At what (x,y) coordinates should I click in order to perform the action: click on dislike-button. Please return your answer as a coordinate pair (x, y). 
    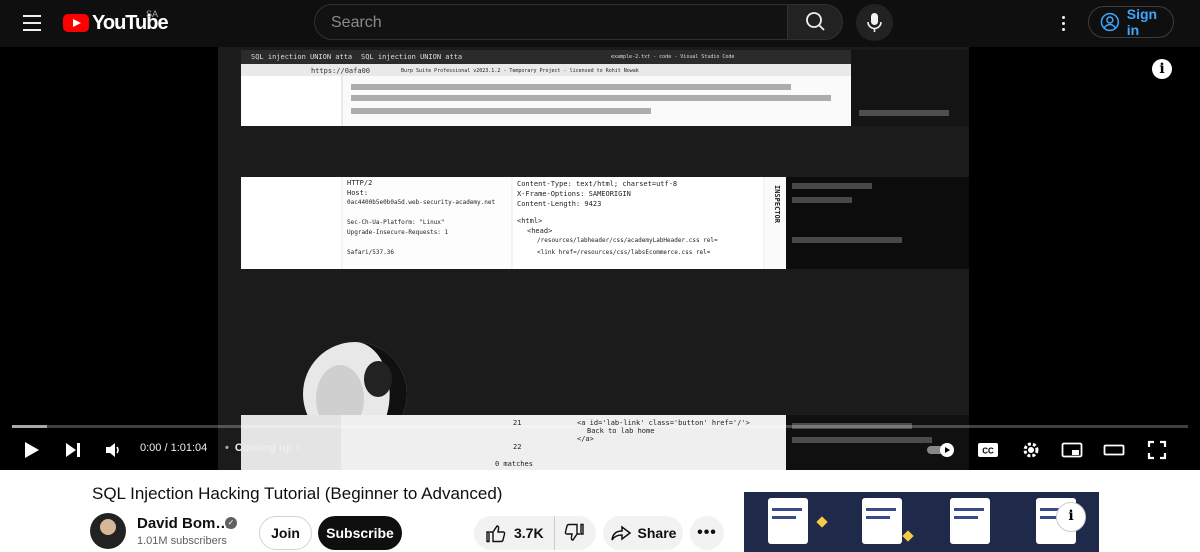
    Looking at the image, I should click on (575, 533).